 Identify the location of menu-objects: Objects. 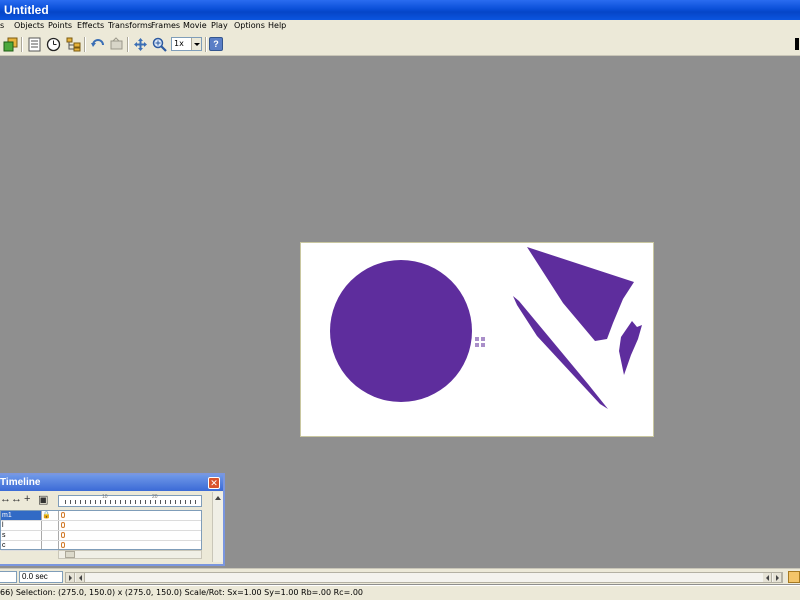
(29, 25).